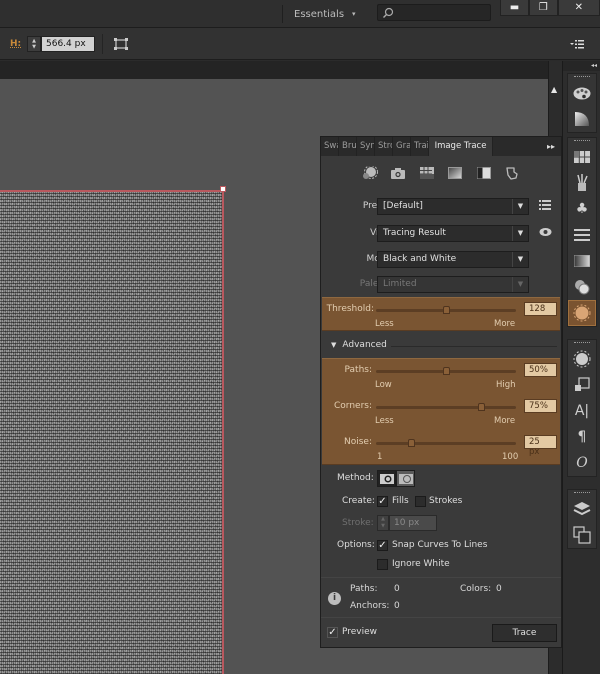 The width and height of the screenshot is (600, 674). I want to click on search-input, so click(434, 12).